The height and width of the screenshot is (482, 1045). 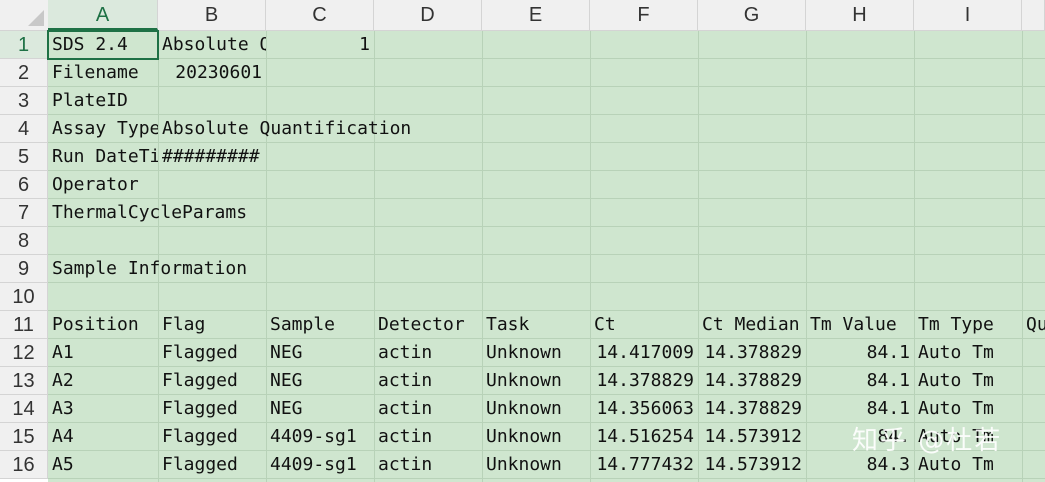 I want to click on cell-a5: Run DateTime, so click(x=103, y=157).